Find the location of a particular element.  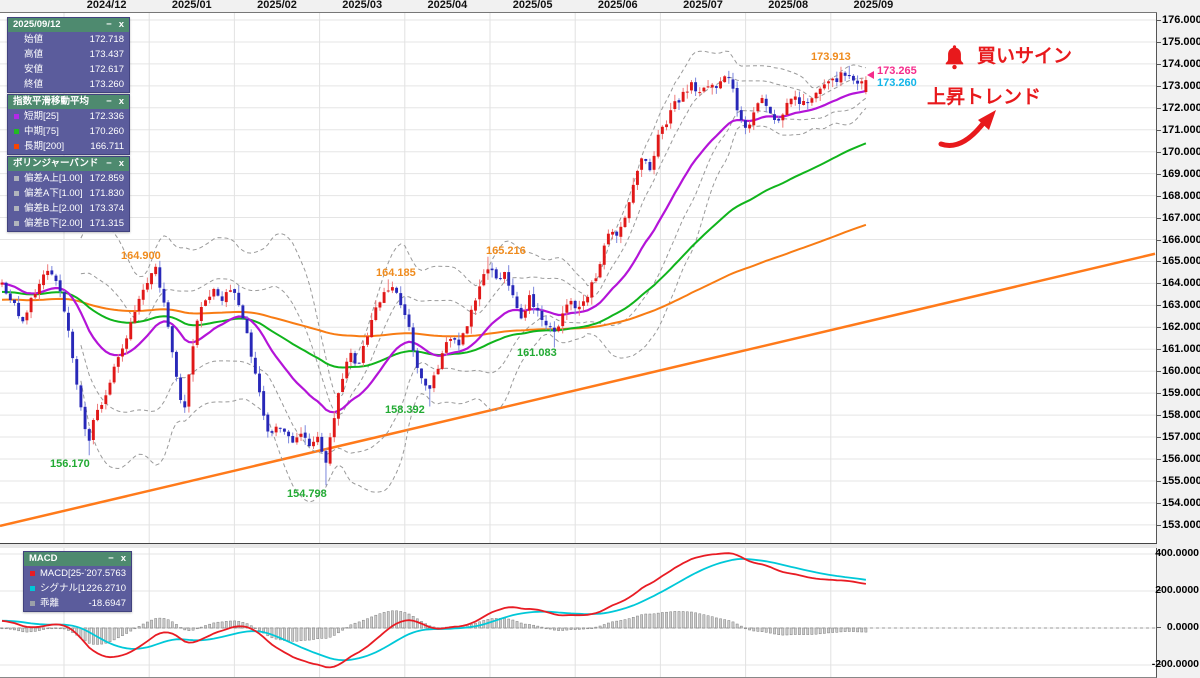

price-axis-label: 157.000 is located at coordinates (1181, 437).